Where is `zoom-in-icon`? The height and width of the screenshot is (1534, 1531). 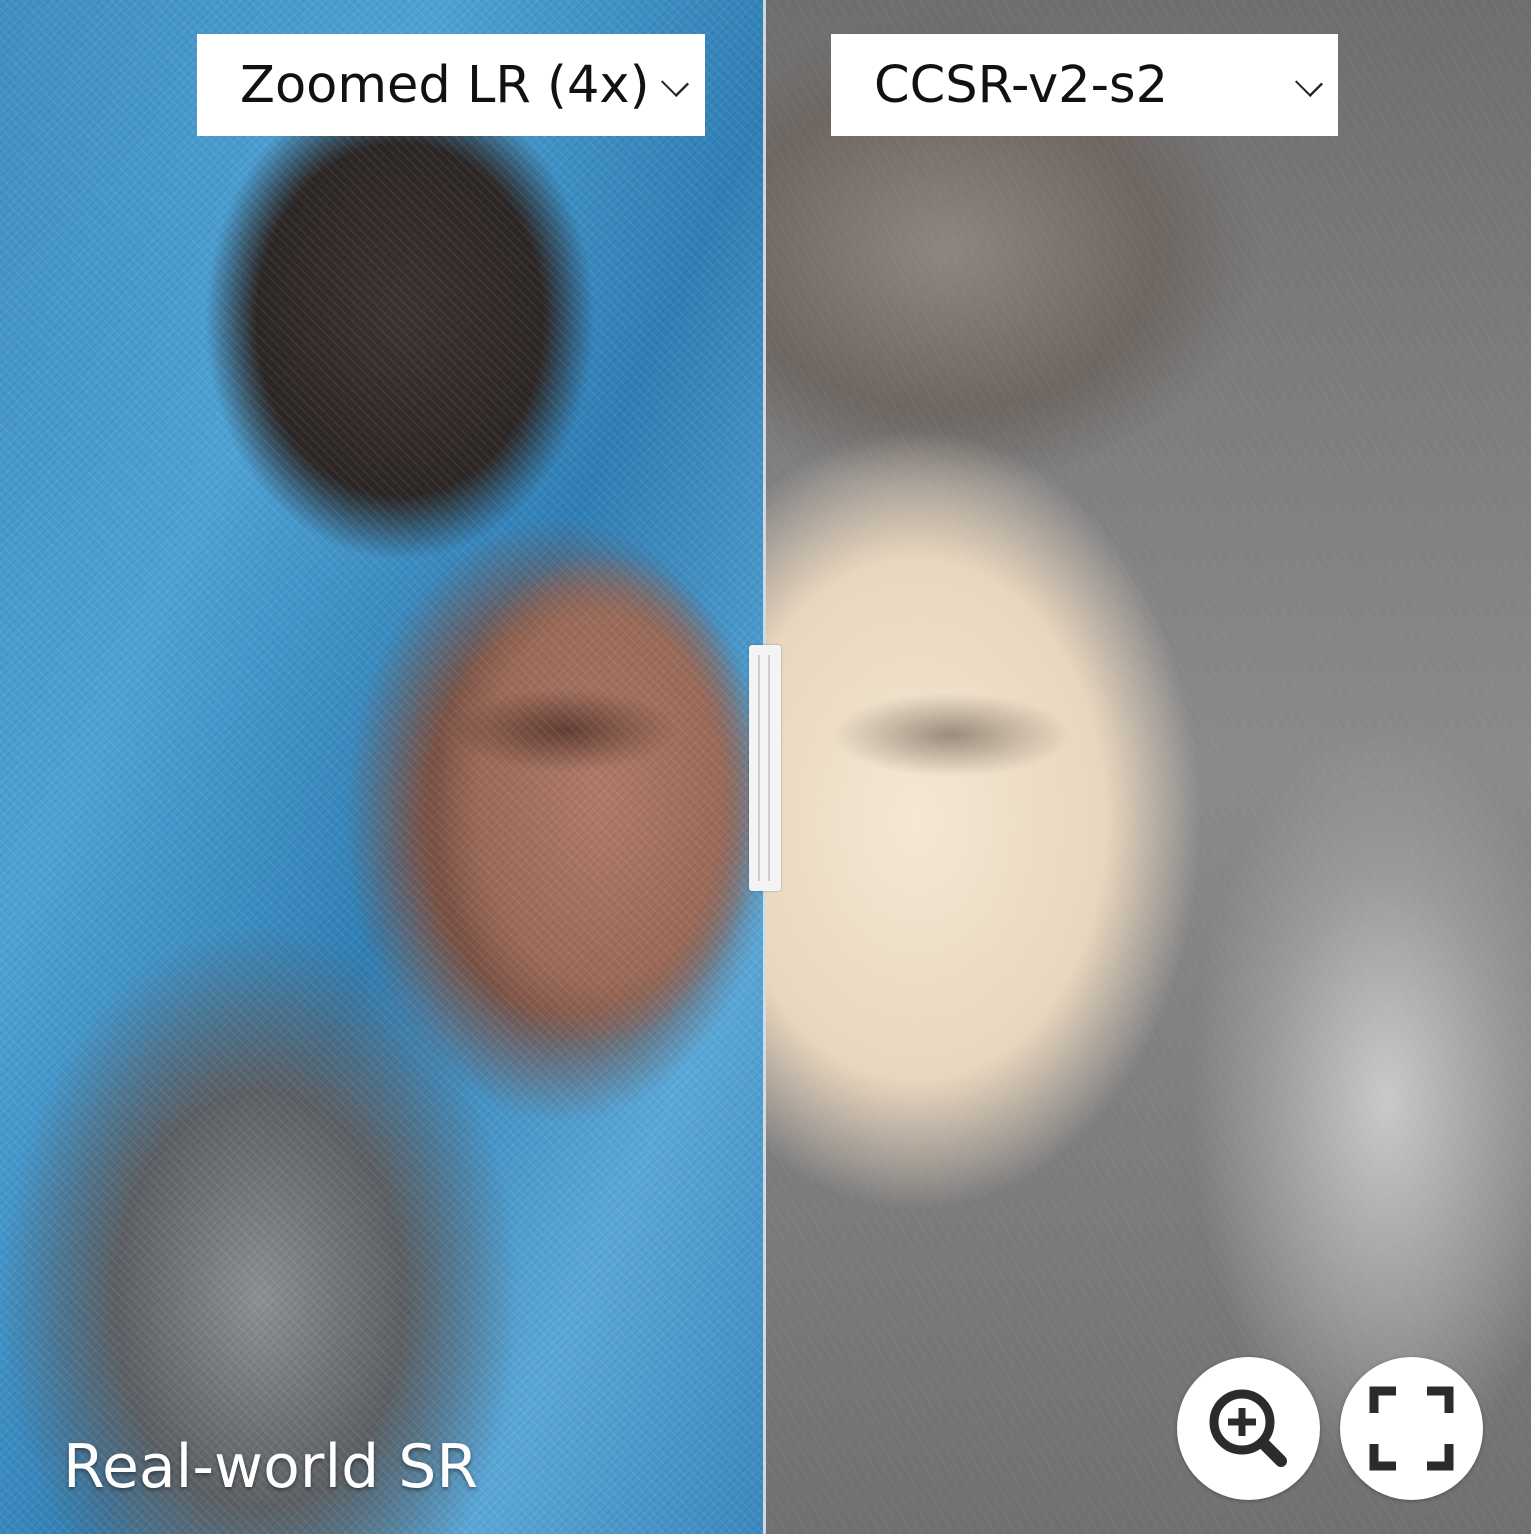 zoom-in-icon is located at coordinates (1248, 1428).